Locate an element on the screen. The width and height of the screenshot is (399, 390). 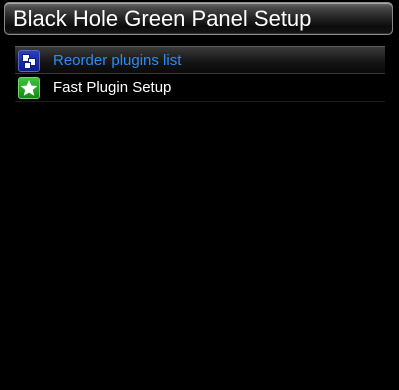
menu-item-label: Reorder plugins list is located at coordinates (117, 60).